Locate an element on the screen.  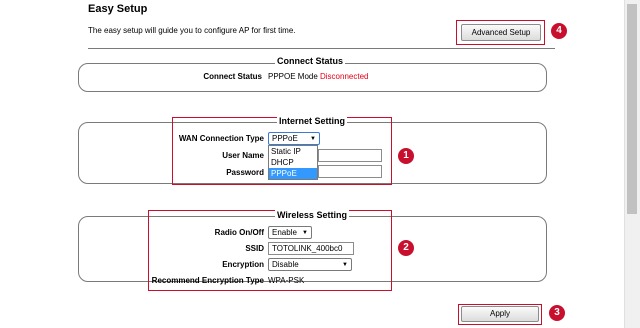
username-label: User Name is located at coordinates (243, 155).